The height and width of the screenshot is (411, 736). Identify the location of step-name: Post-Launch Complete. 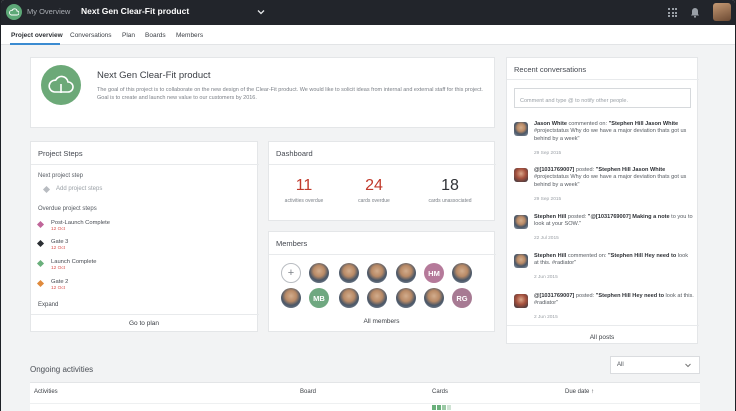
(80, 223).